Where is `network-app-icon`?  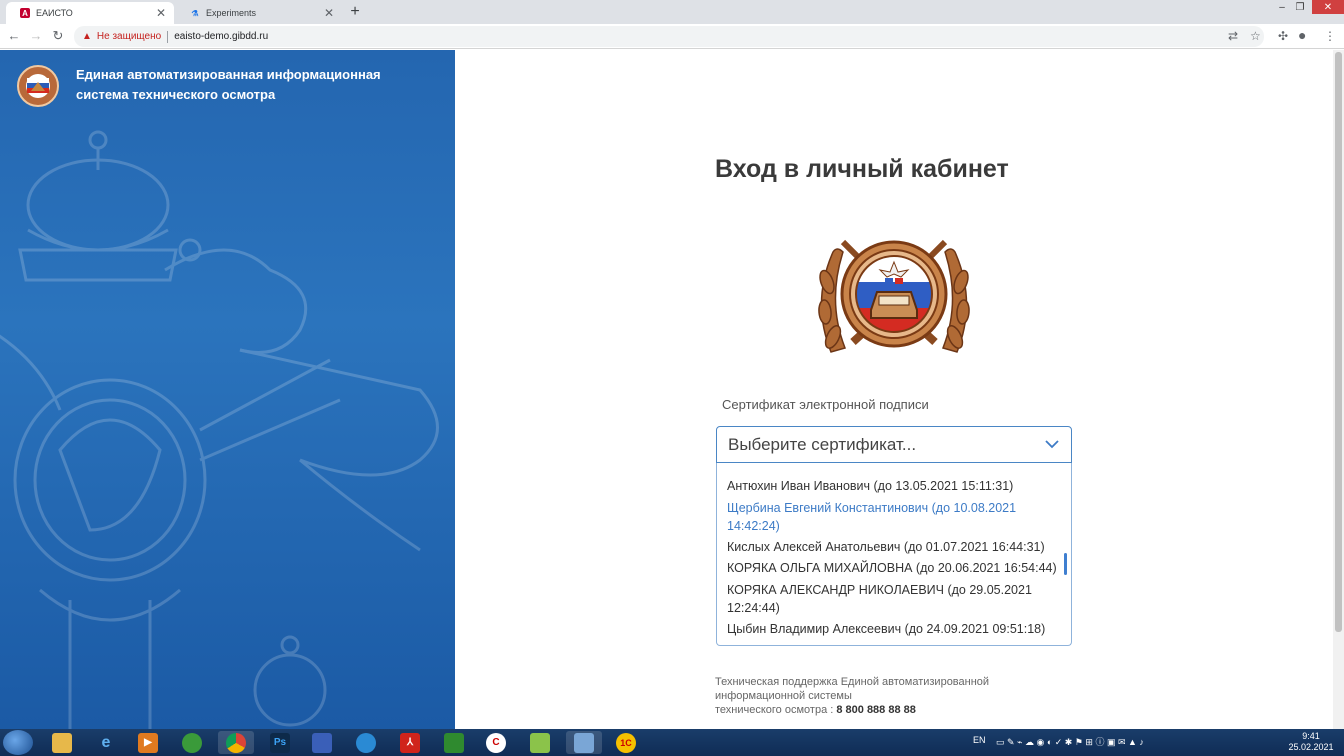
network-app-icon is located at coordinates (584, 742).